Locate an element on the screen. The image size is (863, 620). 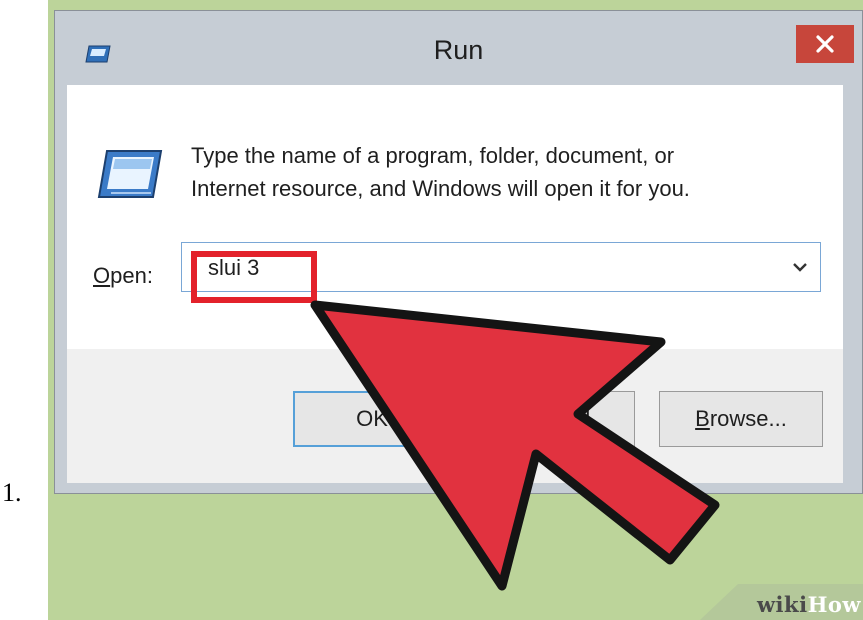
watermark-part-1: wiki is located at coordinates (782, 604).